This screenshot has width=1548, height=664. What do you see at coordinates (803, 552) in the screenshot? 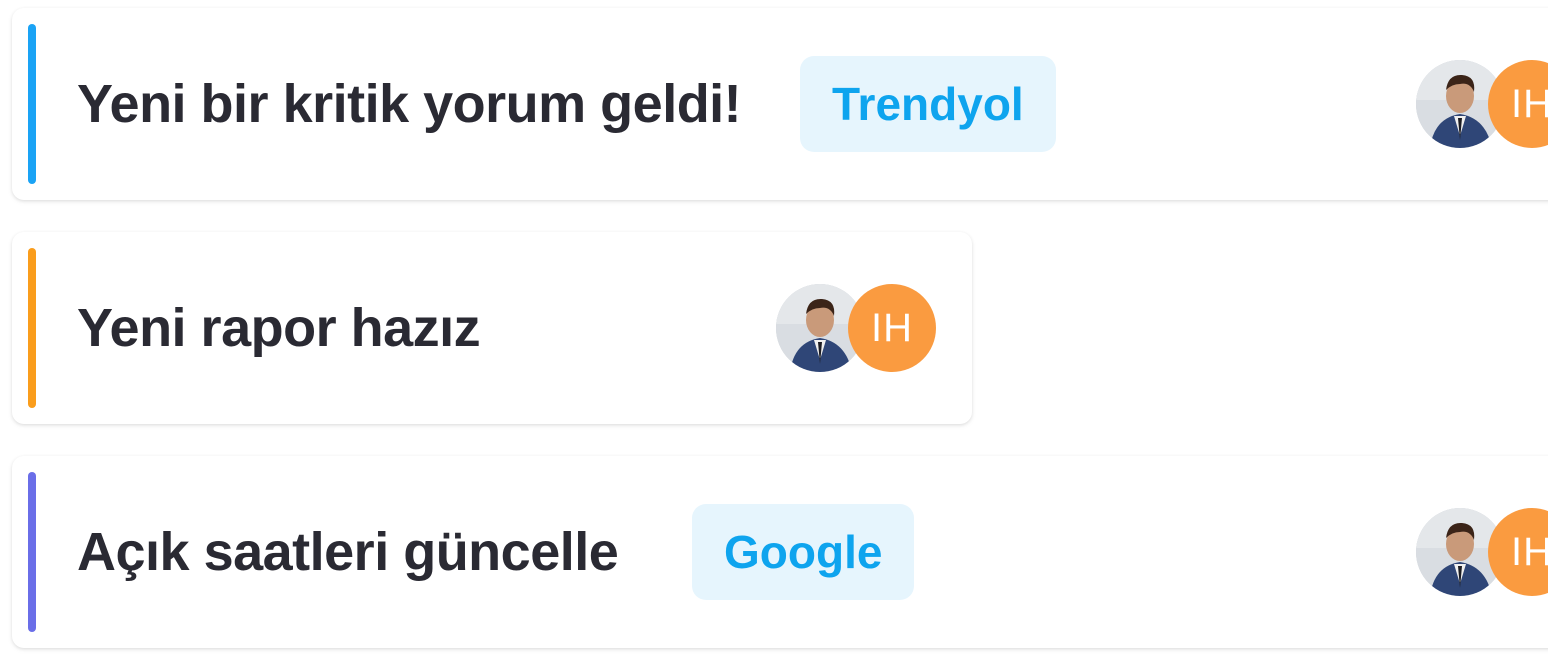
I see `source-tag-google: Google` at bounding box center [803, 552].